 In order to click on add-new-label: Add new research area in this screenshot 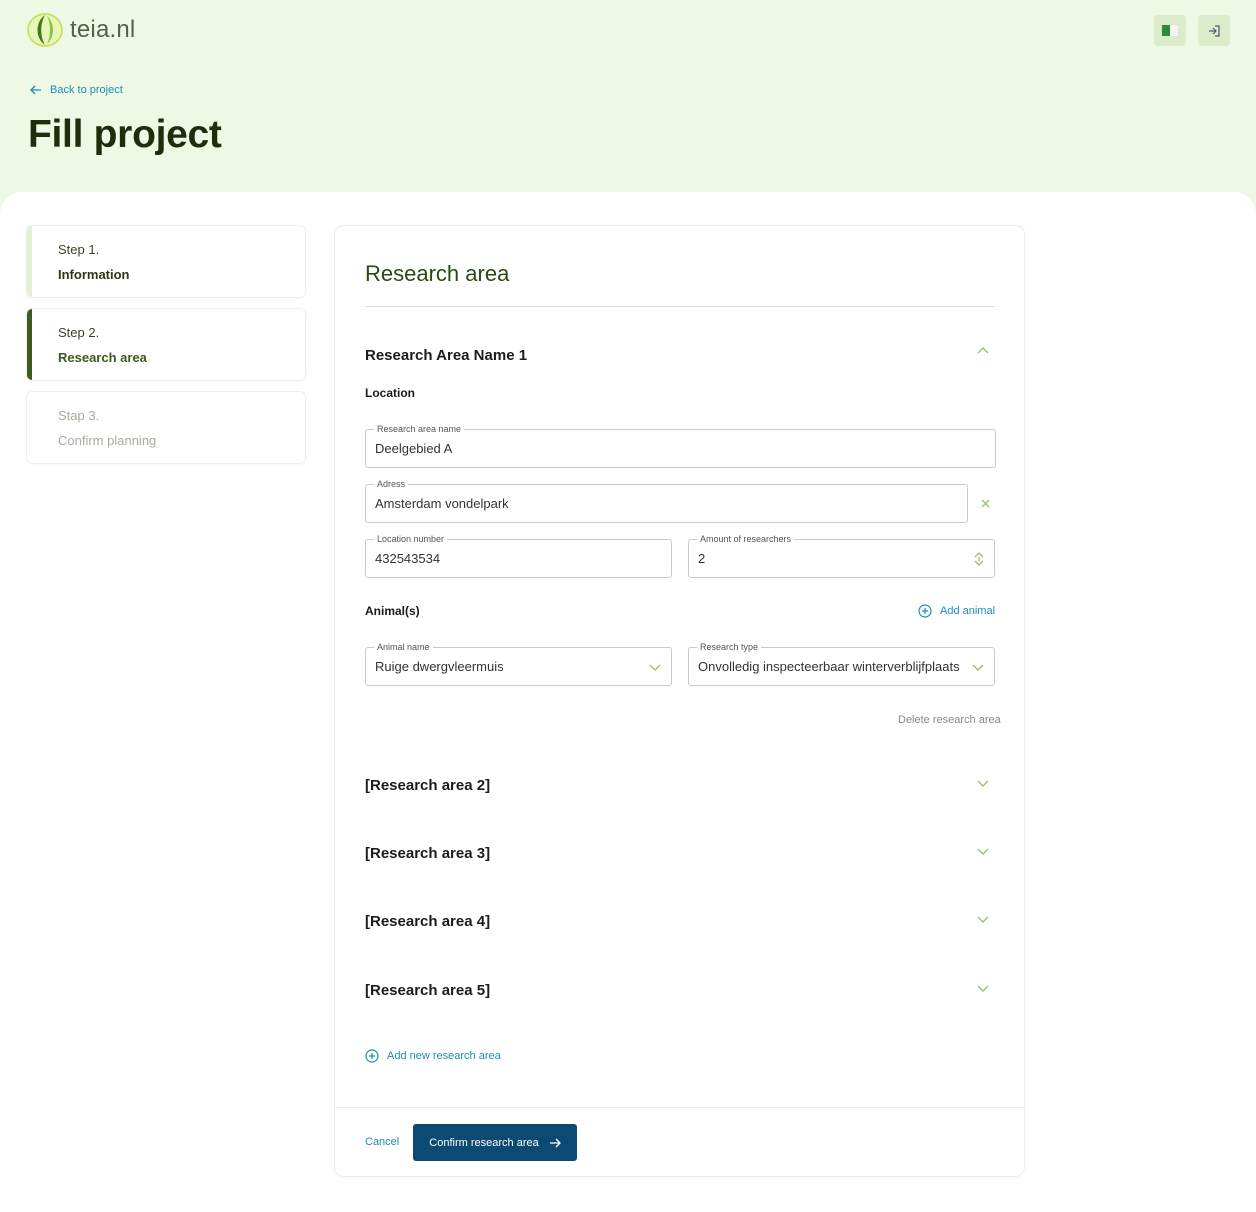, I will do `click(444, 1056)`.